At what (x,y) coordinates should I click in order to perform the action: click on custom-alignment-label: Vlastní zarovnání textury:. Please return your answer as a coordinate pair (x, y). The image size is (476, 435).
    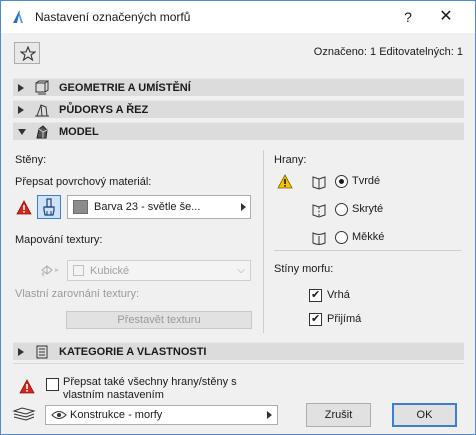
    Looking at the image, I should click on (77, 294).